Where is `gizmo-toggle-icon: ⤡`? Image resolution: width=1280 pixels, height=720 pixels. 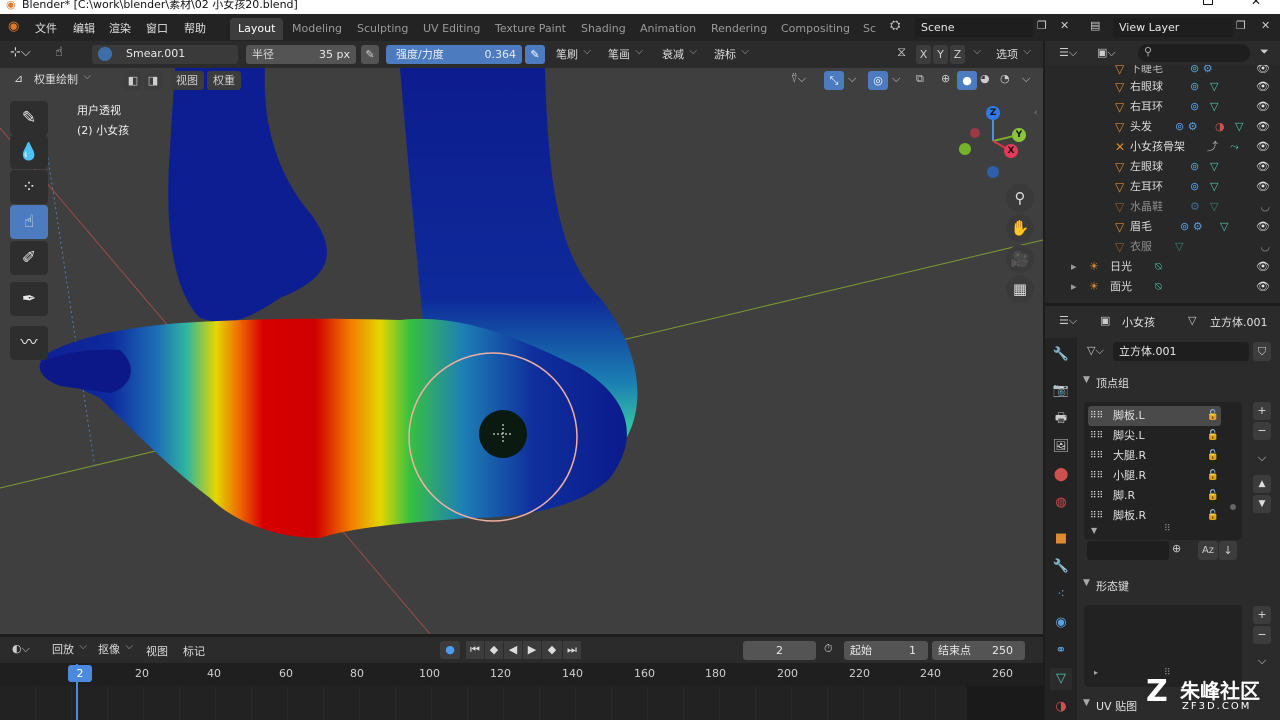
gizmo-toggle-icon: ⤡ is located at coordinates (834, 80).